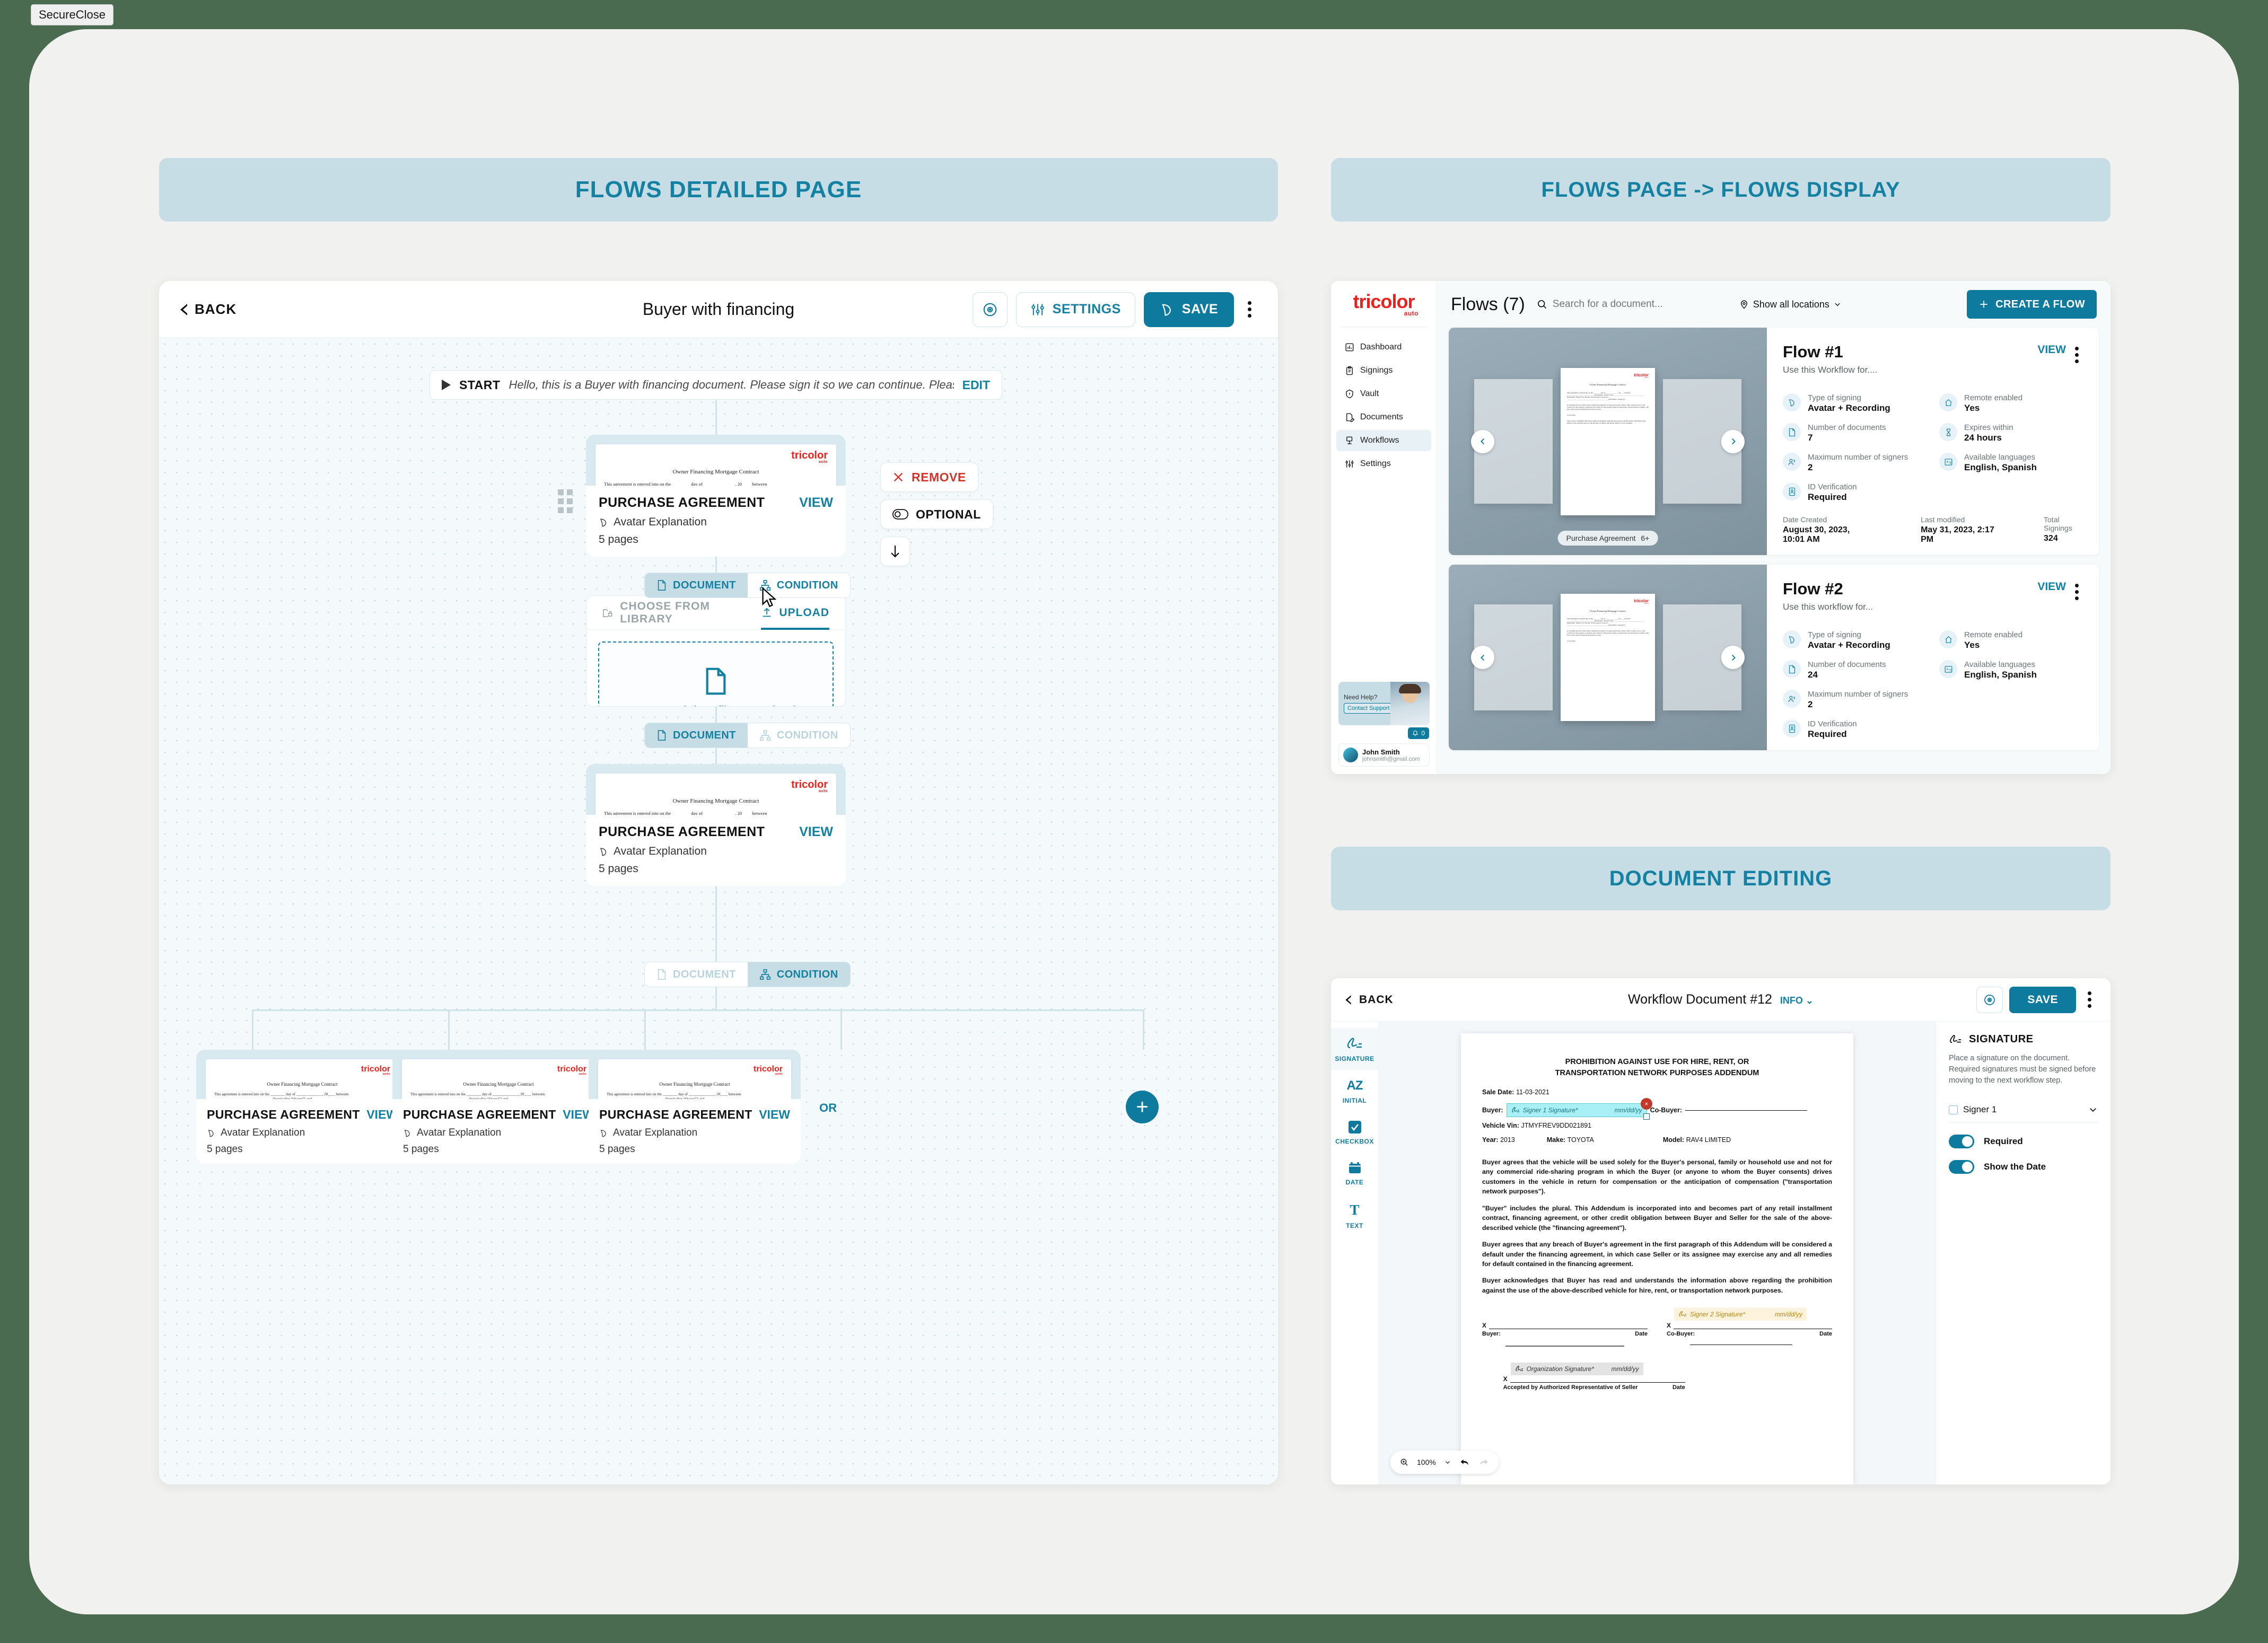 The height and width of the screenshot is (1643, 2268). What do you see at coordinates (1797, 1001) in the screenshot?
I see `info-dropdown: INFO ⌄` at bounding box center [1797, 1001].